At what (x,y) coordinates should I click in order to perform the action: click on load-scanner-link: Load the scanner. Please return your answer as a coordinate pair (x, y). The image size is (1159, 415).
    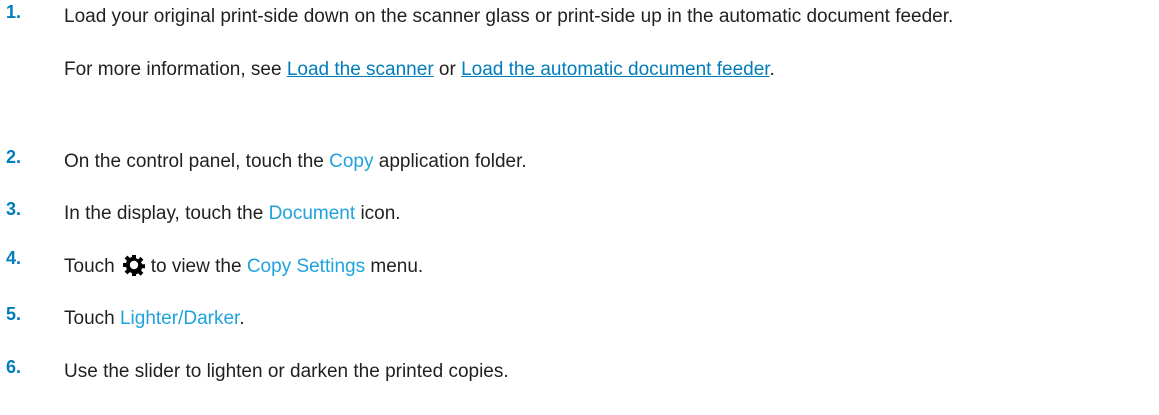
    Looking at the image, I should click on (360, 69).